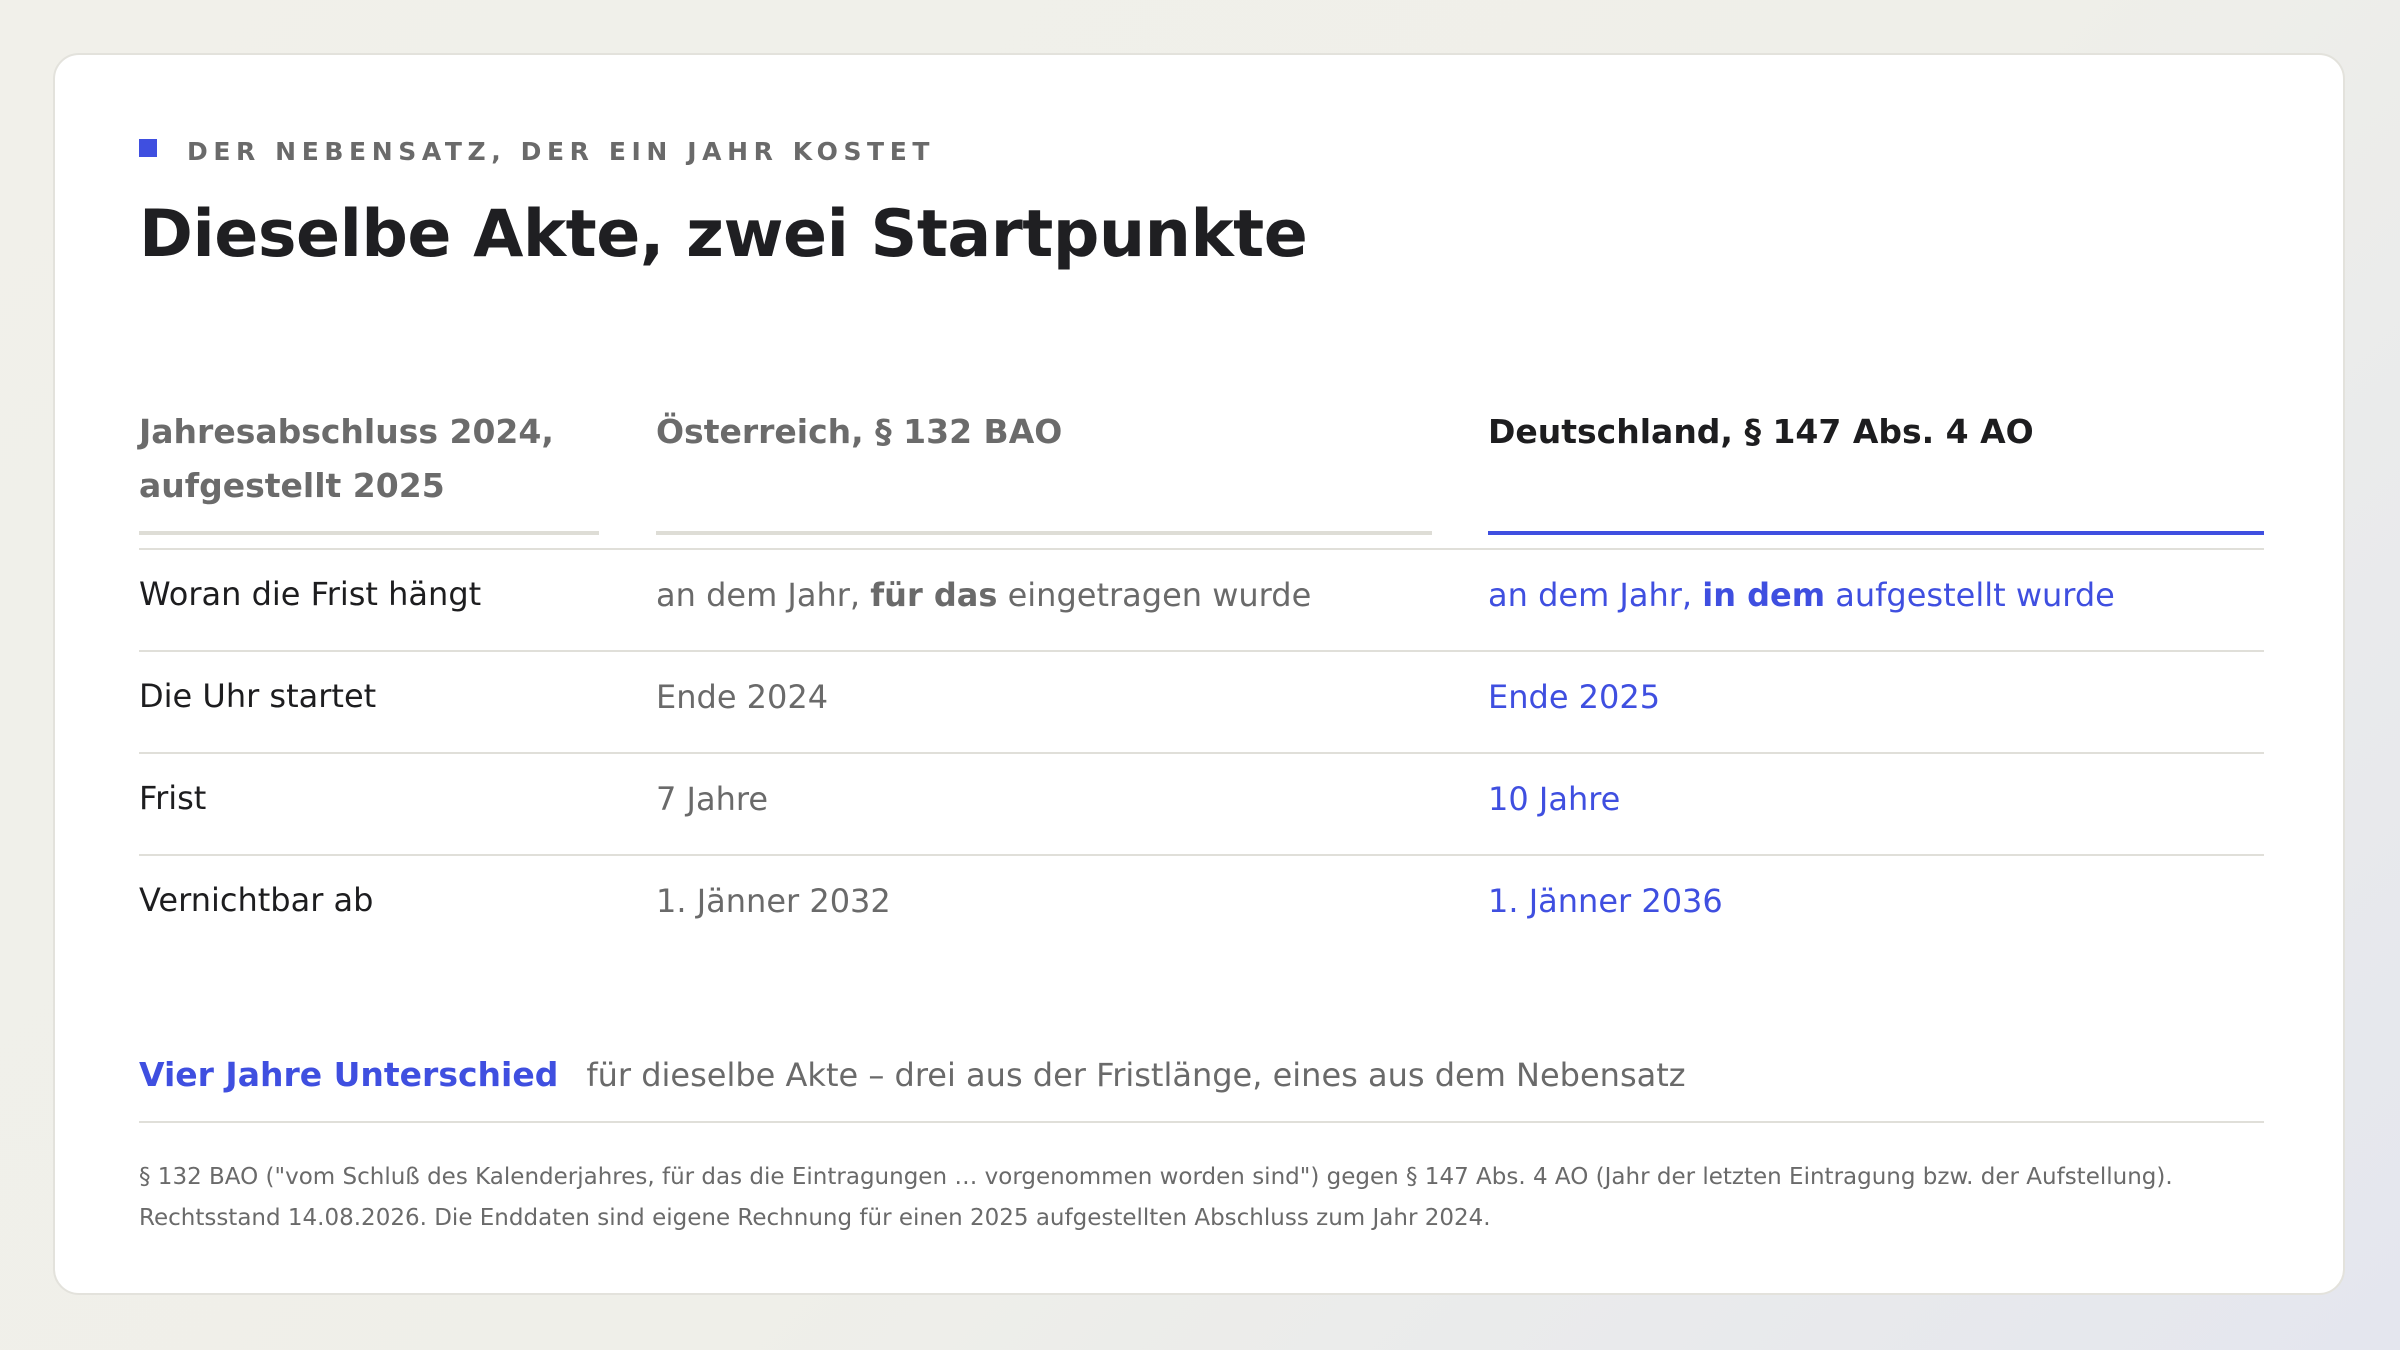 Image resolution: width=2400 pixels, height=1350 pixels. I want to click on column-underline-case, so click(369, 533).